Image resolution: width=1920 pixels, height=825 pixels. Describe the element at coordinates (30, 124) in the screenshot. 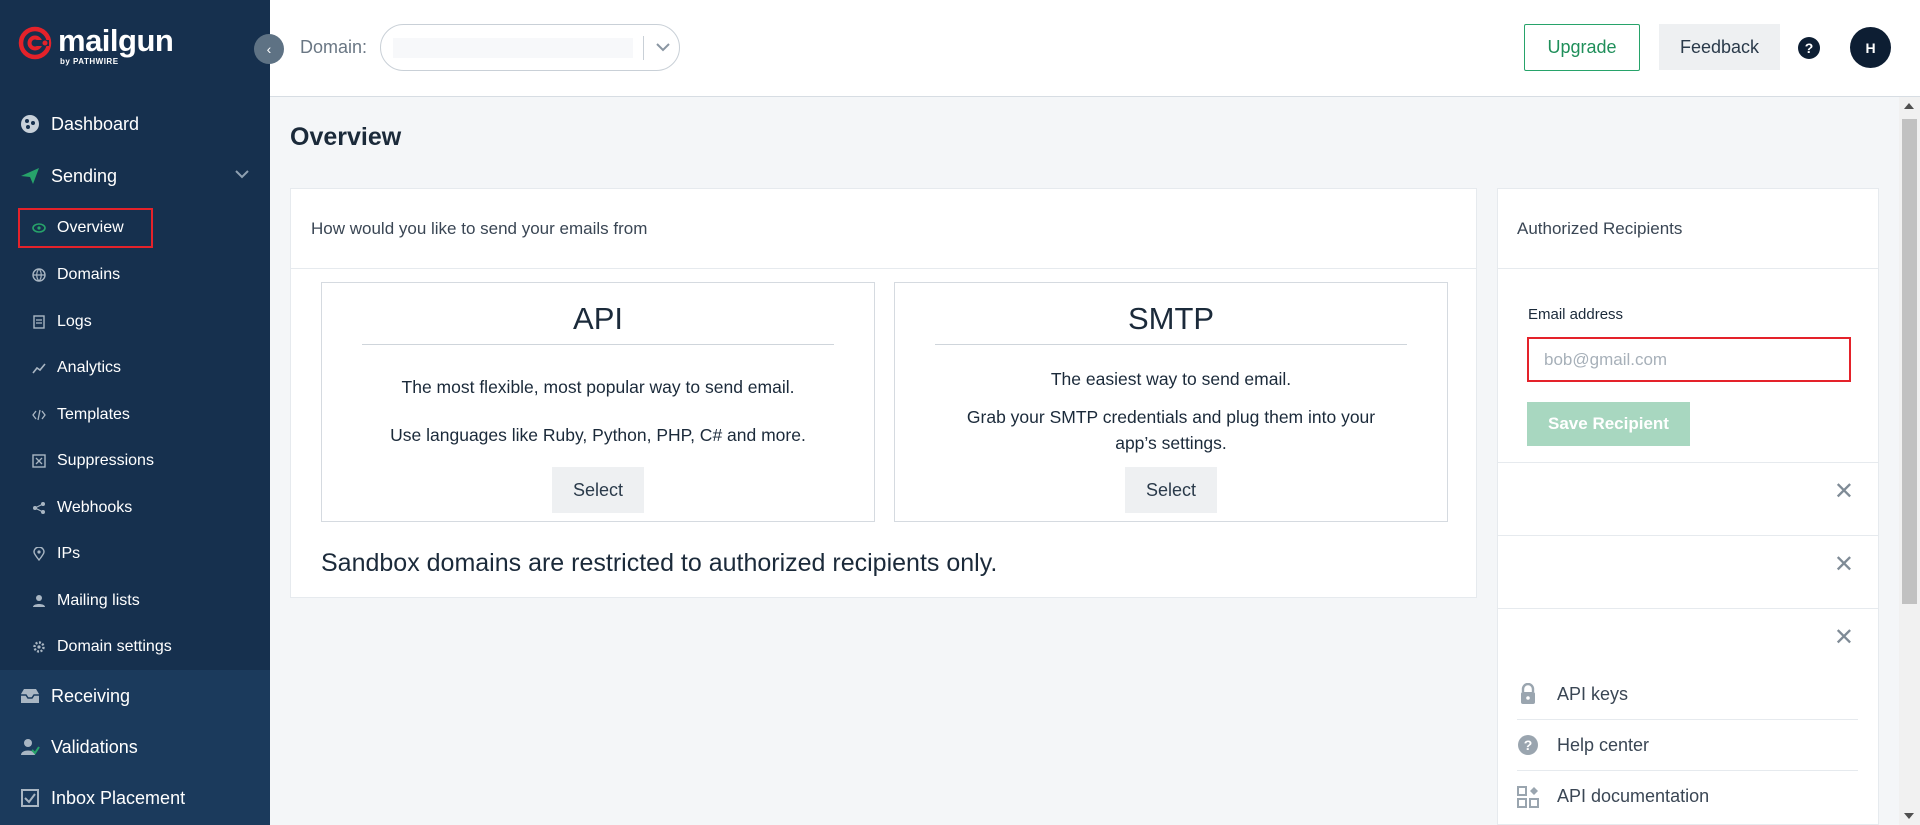

I see `dashboard-icon` at that location.